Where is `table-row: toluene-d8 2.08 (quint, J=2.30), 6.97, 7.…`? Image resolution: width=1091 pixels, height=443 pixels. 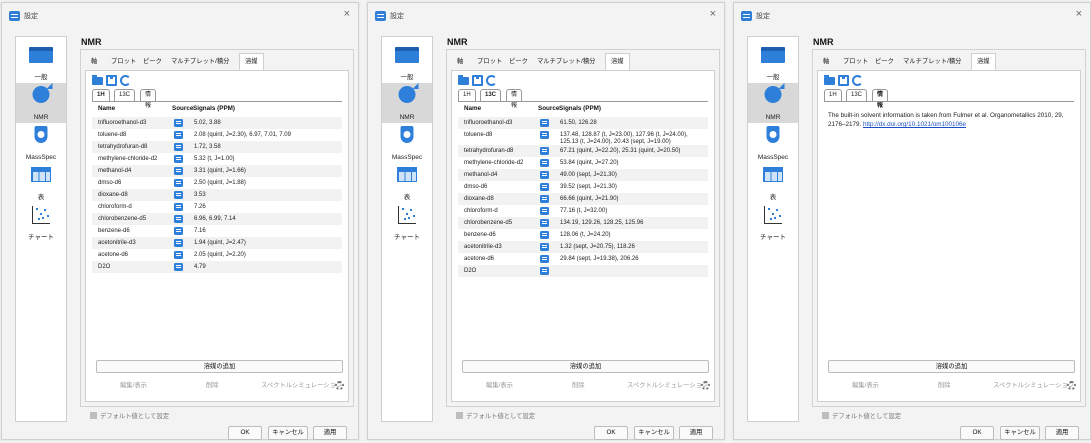
table-row: toluene-d8 2.08 (quint, J=2.30), 6.97, 7.… is located at coordinates (217, 135).